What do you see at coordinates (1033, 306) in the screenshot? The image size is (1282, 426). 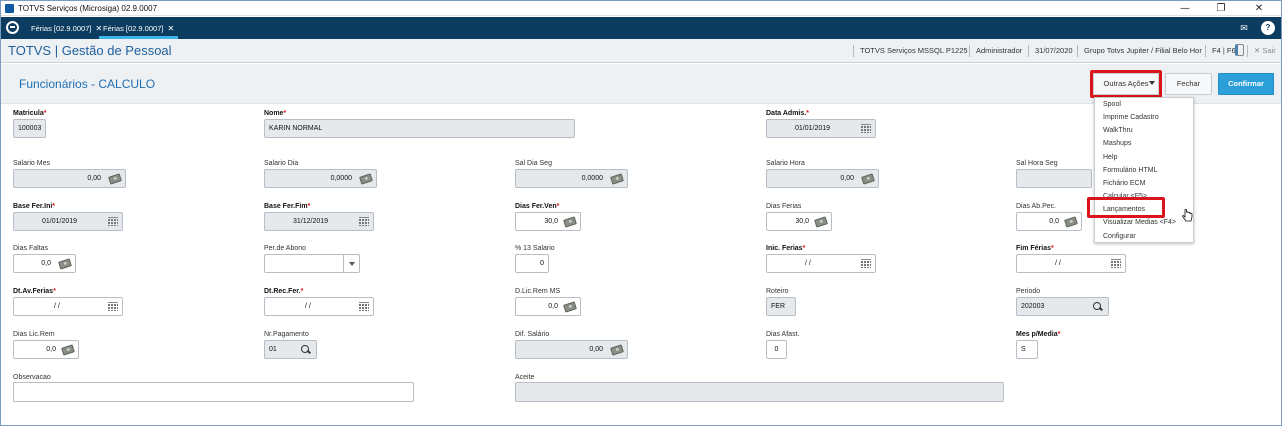 I see `periodo-value: 202003` at bounding box center [1033, 306].